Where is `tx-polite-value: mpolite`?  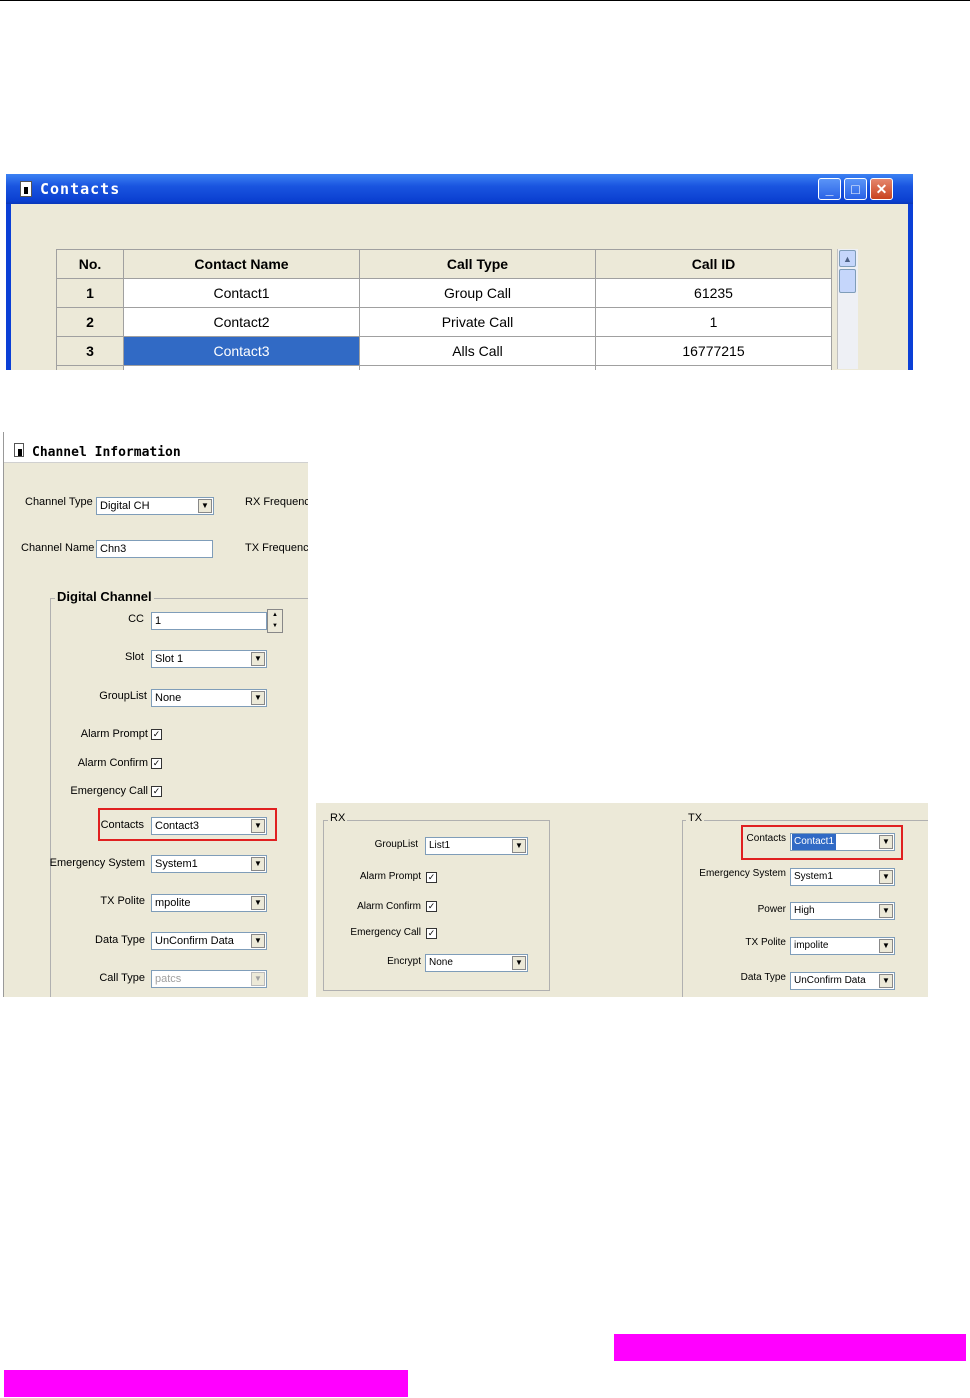 tx-polite-value: mpolite is located at coordinates (173, 903).